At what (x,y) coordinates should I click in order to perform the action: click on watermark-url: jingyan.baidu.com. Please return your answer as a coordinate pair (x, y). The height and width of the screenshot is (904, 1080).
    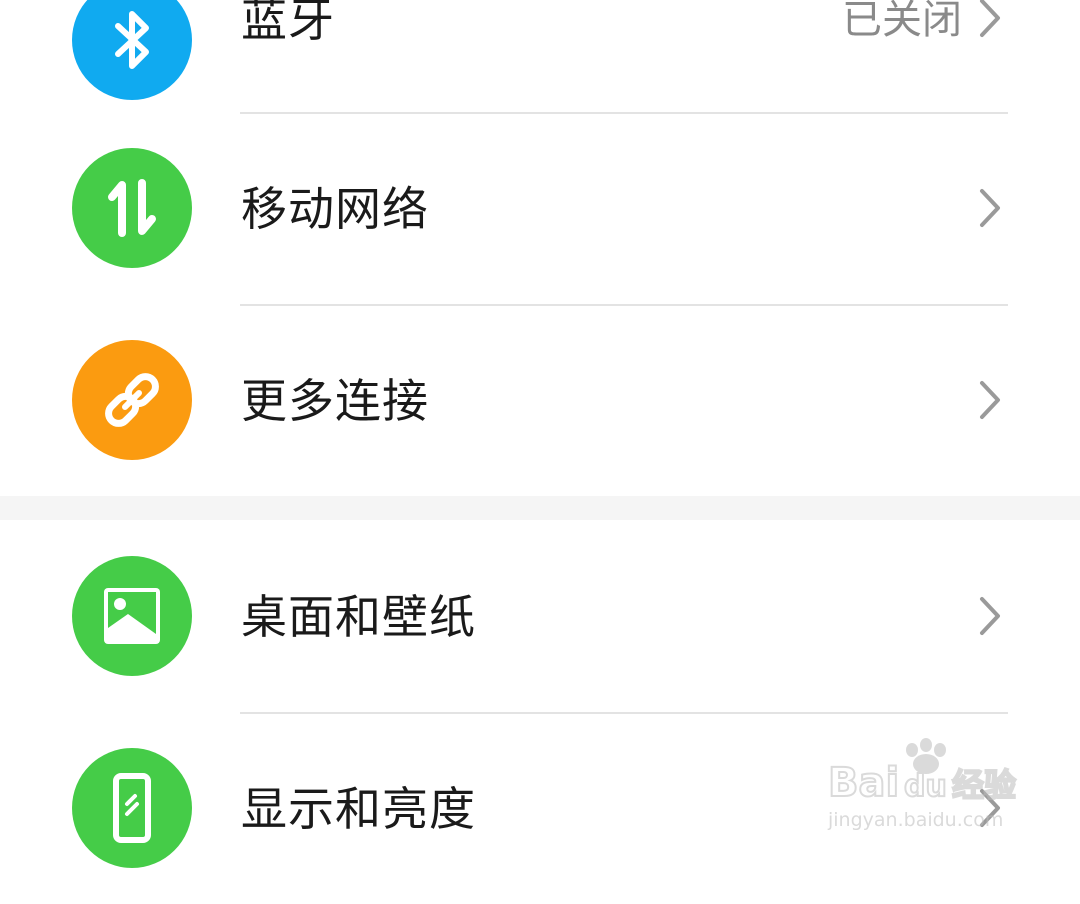
    Looking at the image, I should click on (915, 820).